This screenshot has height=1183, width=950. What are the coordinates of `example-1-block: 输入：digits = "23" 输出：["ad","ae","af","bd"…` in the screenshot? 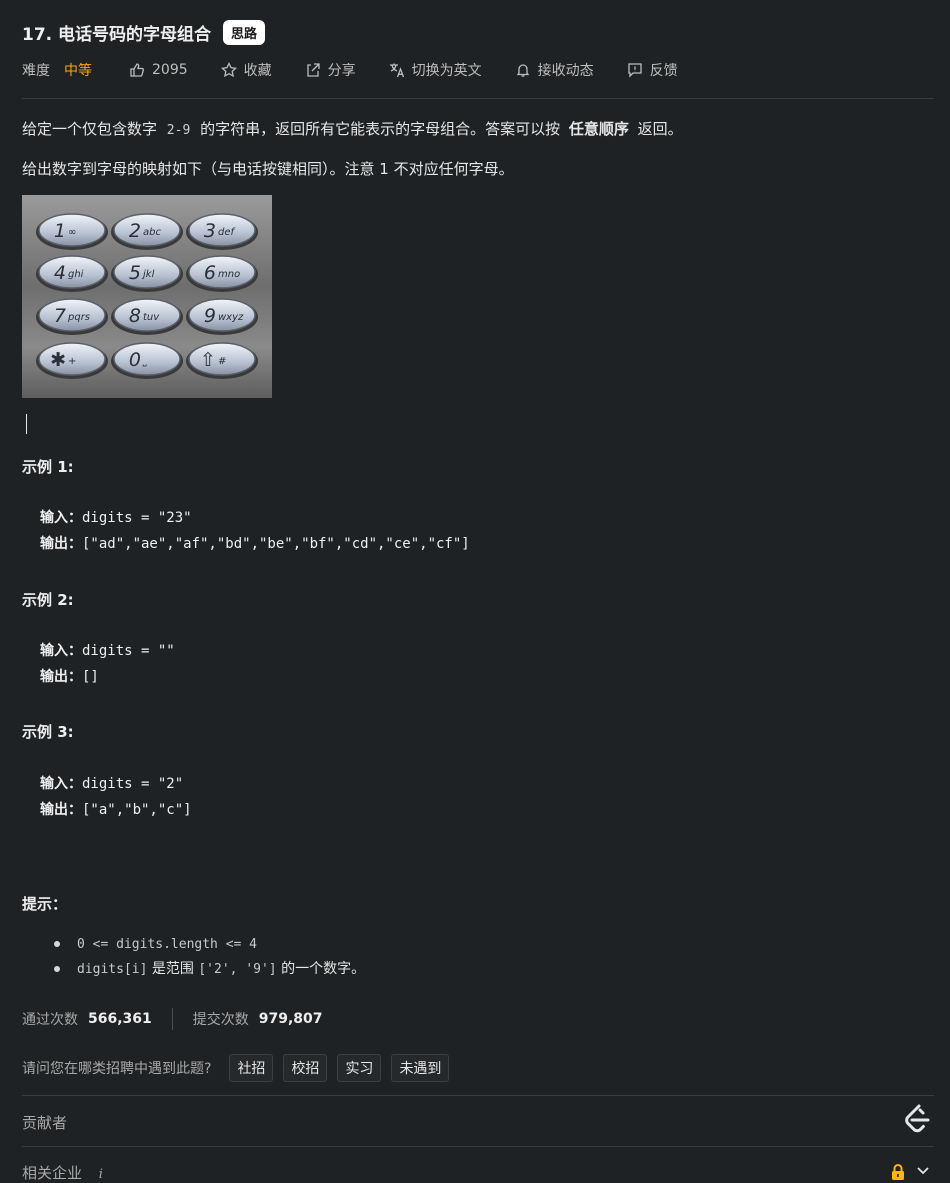 It's located at (255, 531).